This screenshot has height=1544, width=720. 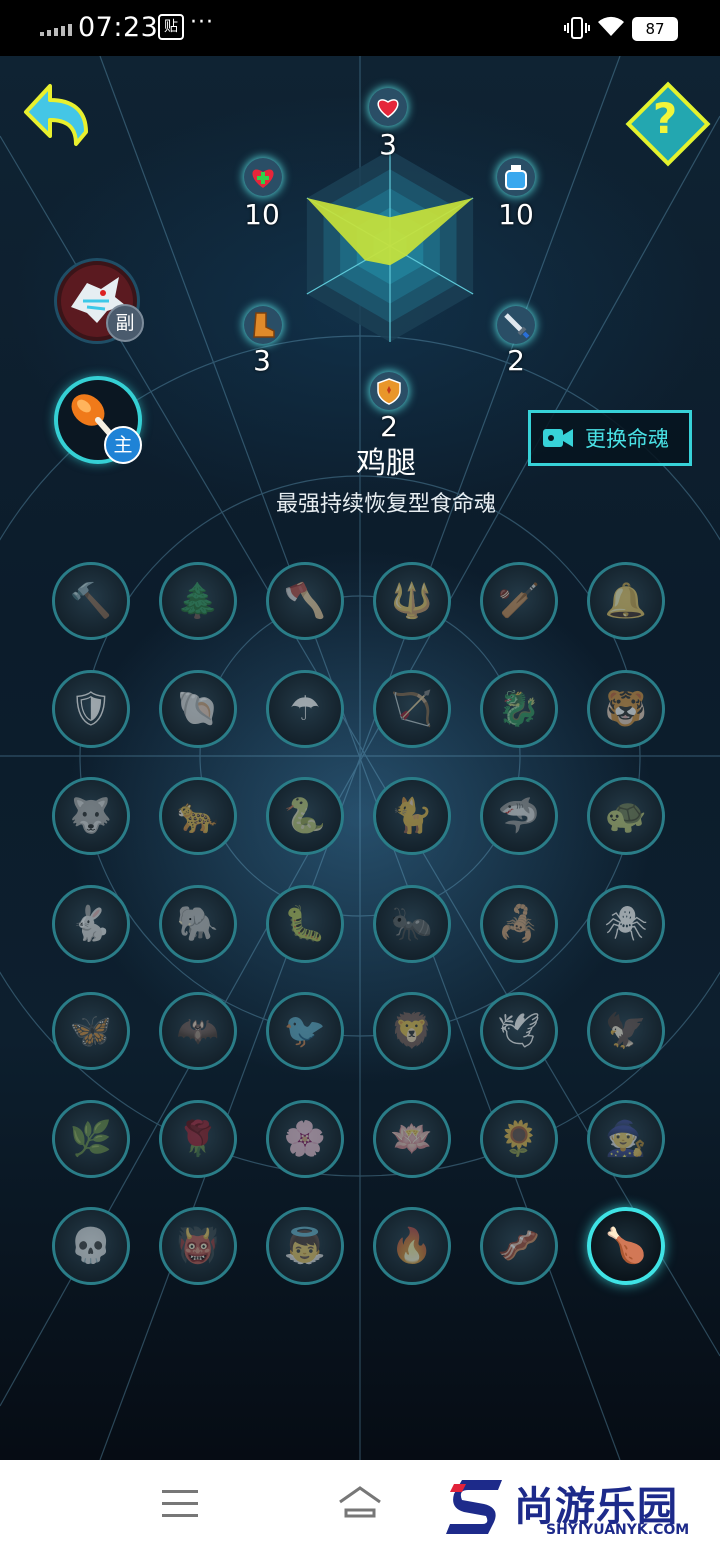 I want to click on bird-icon: 🐦, so click(x=305, y=1031).